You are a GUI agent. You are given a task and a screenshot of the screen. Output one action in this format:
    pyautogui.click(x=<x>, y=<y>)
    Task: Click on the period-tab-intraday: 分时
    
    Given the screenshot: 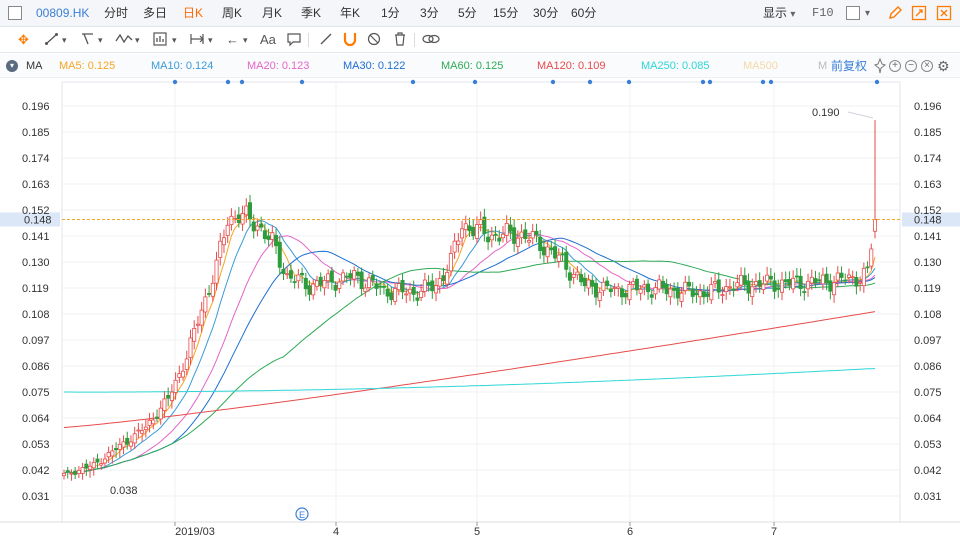 What is the action you would take?
    pyautogui.click(x=116, y=13)
    